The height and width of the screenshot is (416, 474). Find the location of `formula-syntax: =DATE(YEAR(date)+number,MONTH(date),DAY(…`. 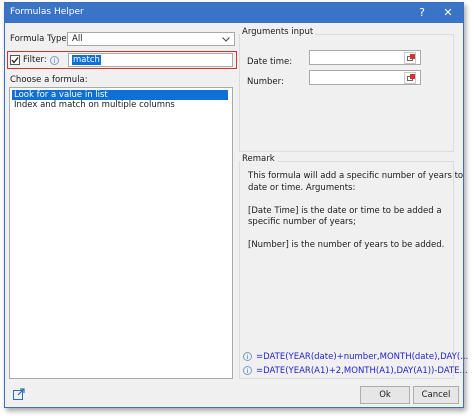

formula-syntax: =DATE(YEAR(date)+number,MONTH(date),DAY(… is located at coordinates (362, 357).